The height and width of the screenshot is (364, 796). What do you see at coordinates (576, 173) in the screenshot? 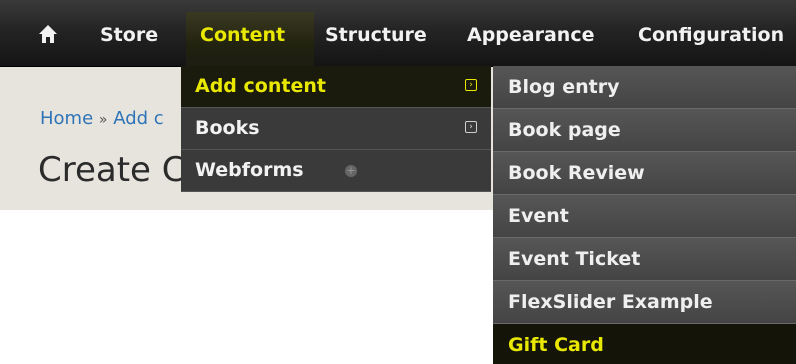
I see `submenu-item-label: Book Review` at bounding box center [576, 173].